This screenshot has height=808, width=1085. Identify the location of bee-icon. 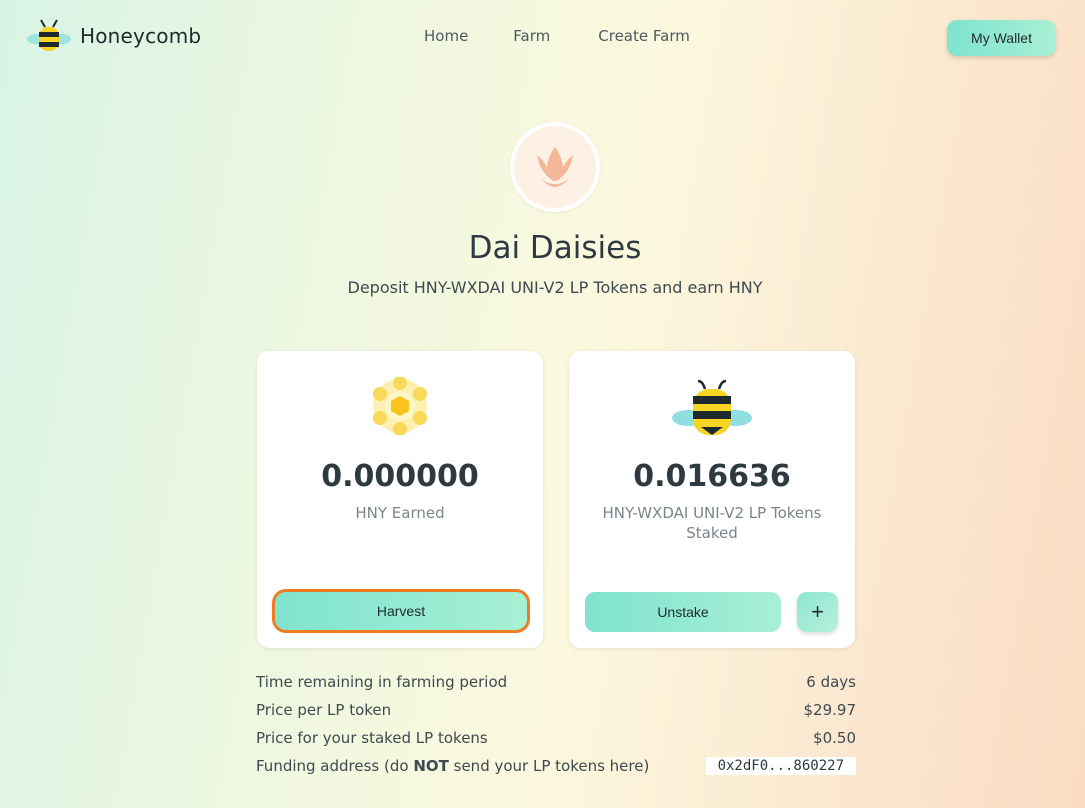
(712, 407).